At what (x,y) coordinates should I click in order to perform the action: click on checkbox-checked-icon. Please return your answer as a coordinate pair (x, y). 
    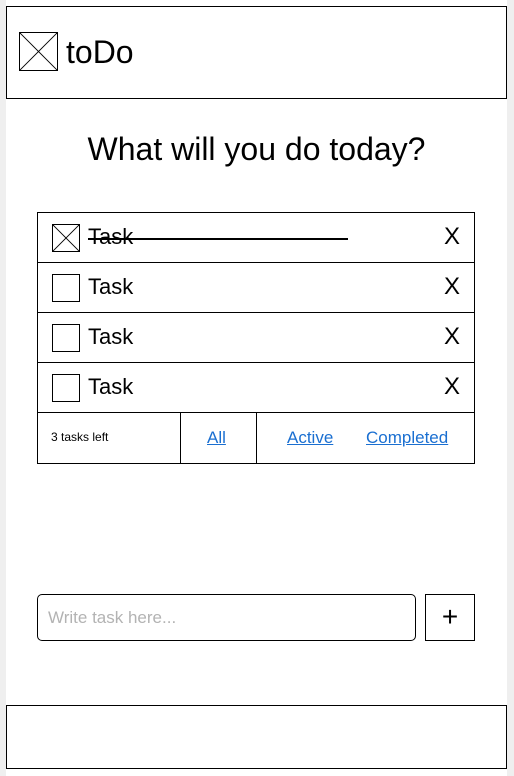
    Looking at the image, I should click on (66, 238).